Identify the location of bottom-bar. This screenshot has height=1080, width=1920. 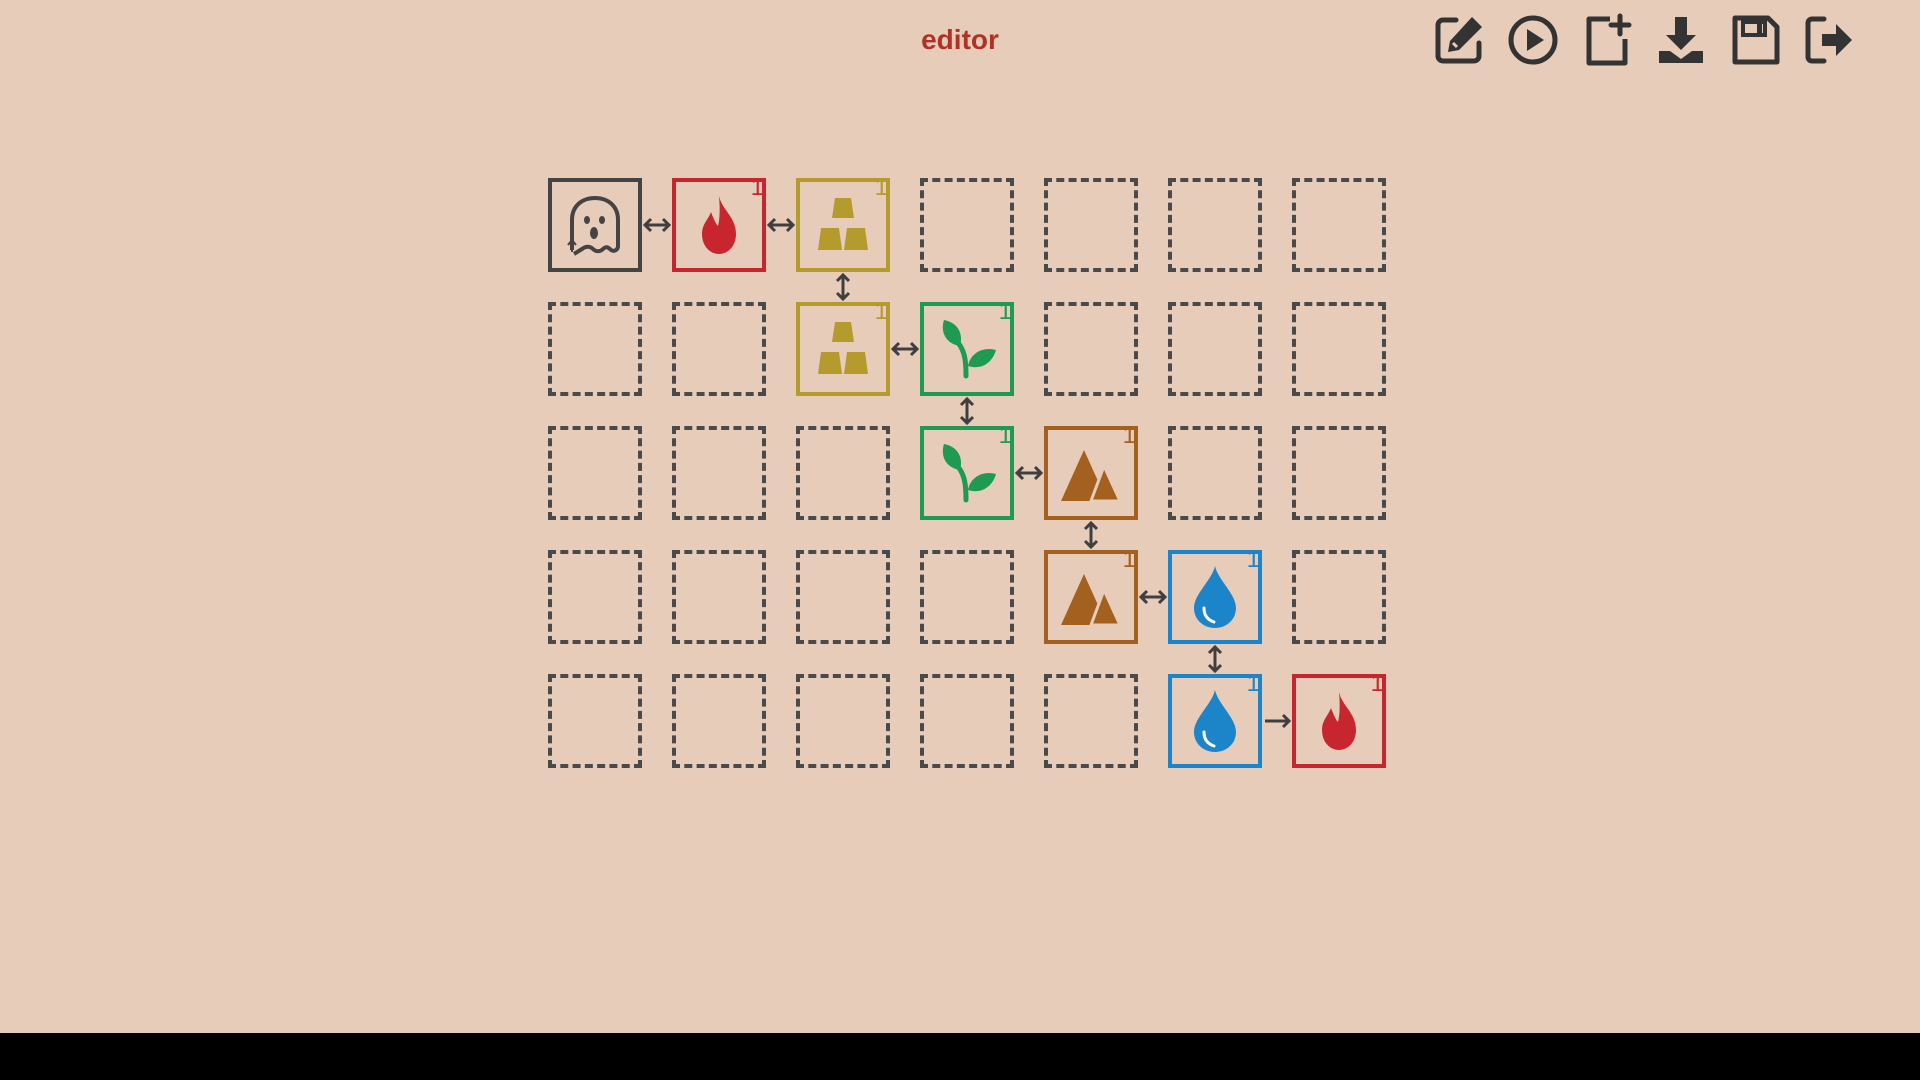
(960, 1056).